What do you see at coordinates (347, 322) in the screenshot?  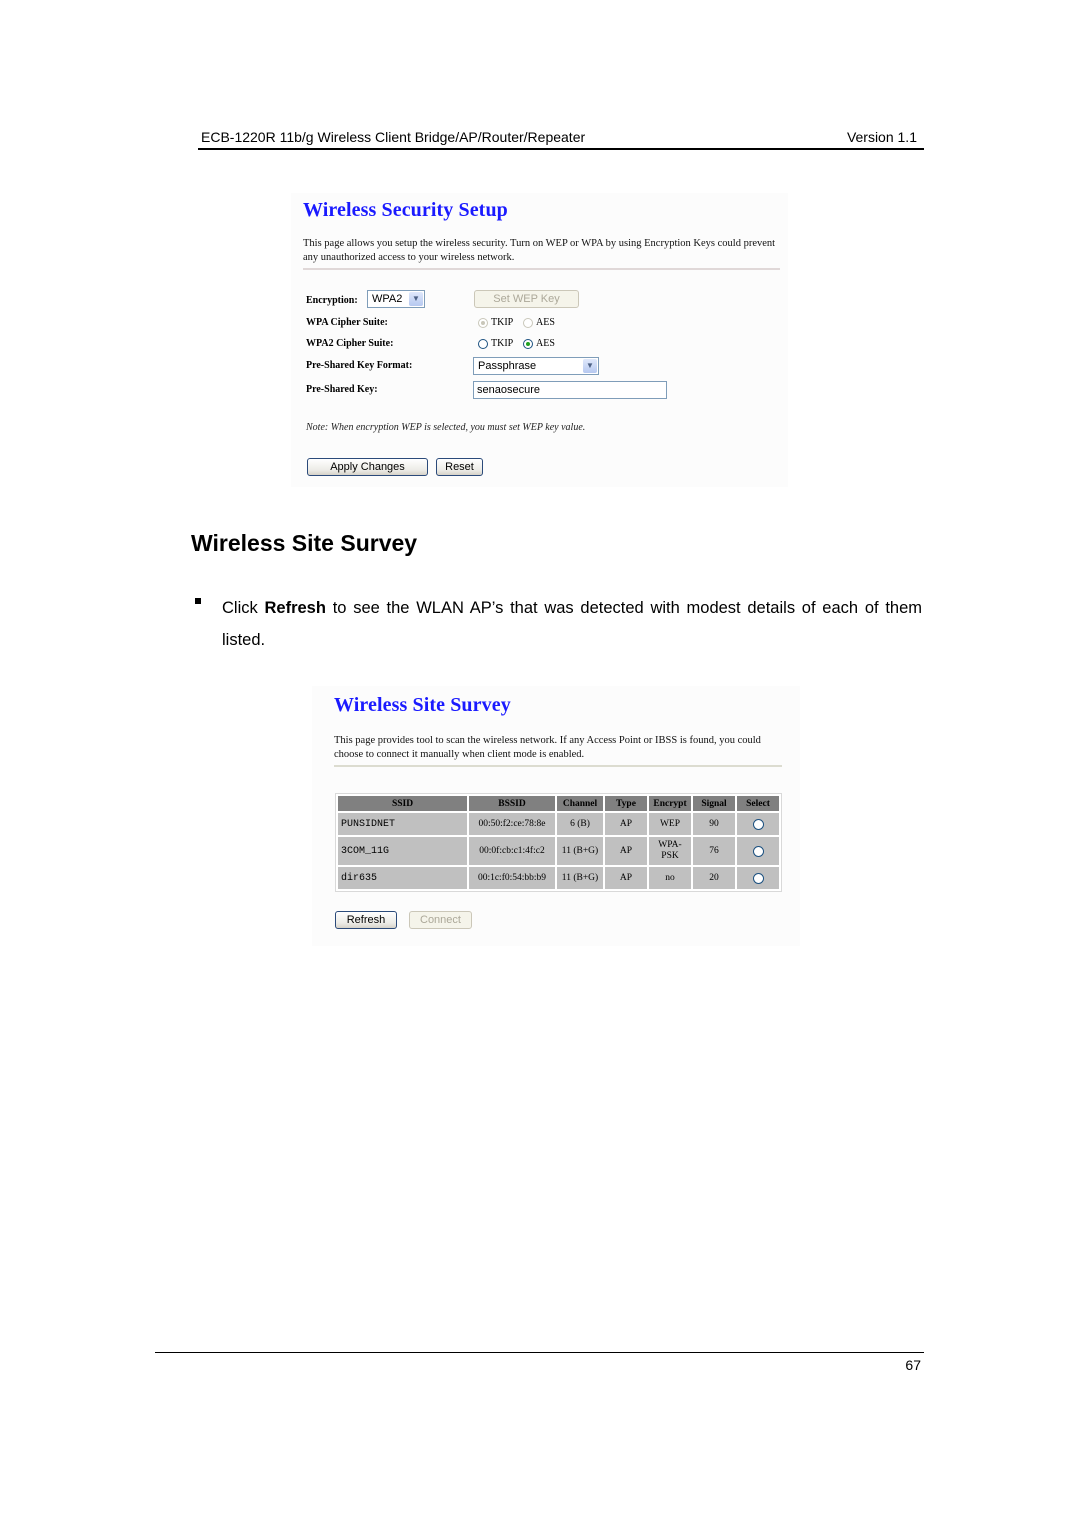 I see `wpa-cipher-label: WPA Cipher Suite:` at bounding box center [347, 322].